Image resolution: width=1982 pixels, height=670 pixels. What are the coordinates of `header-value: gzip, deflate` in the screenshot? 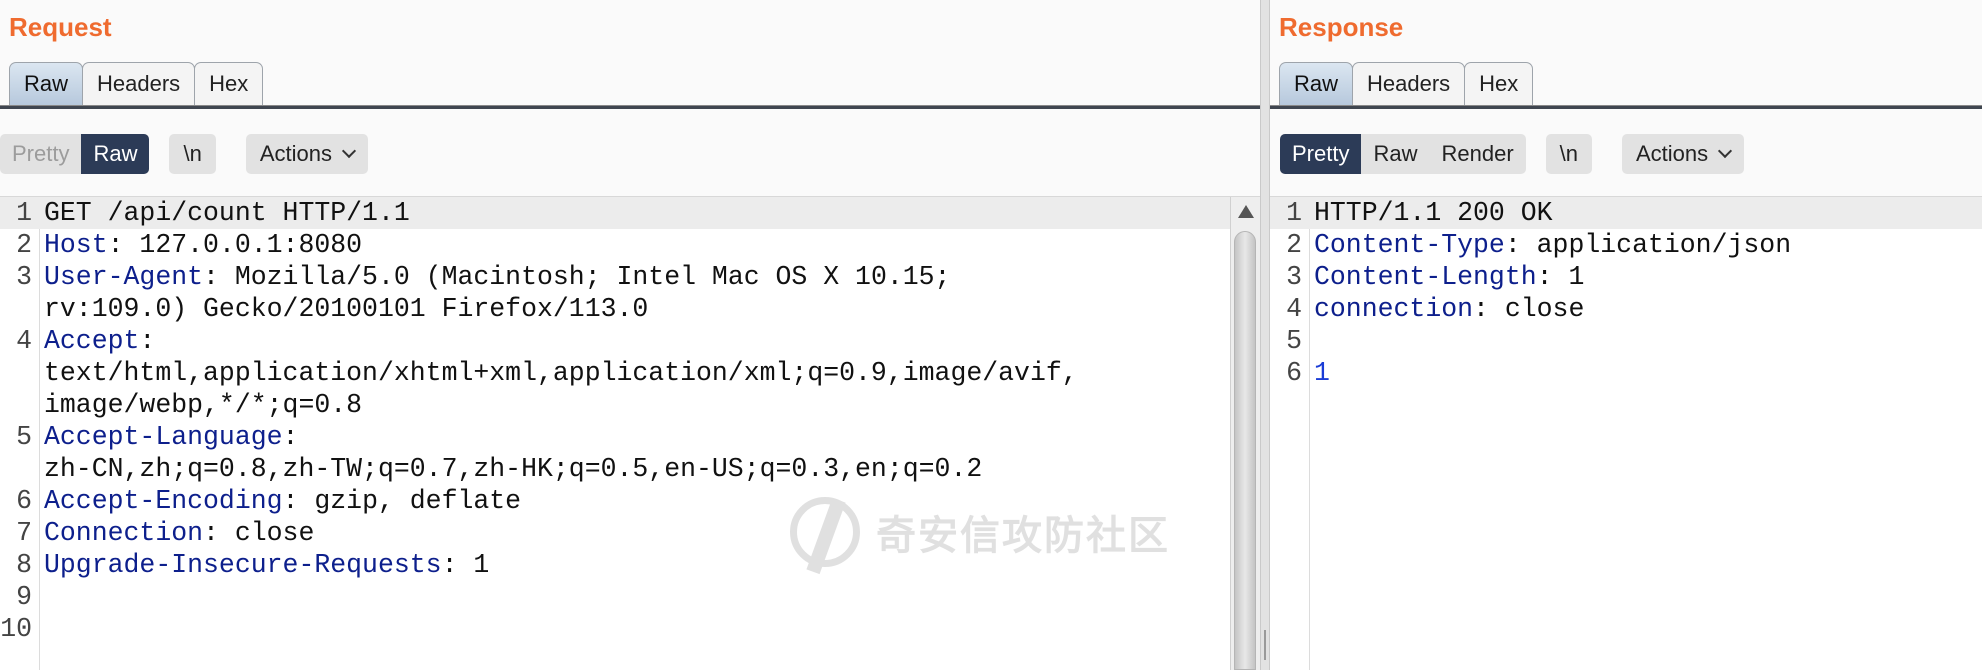 It's located at (410, 501).